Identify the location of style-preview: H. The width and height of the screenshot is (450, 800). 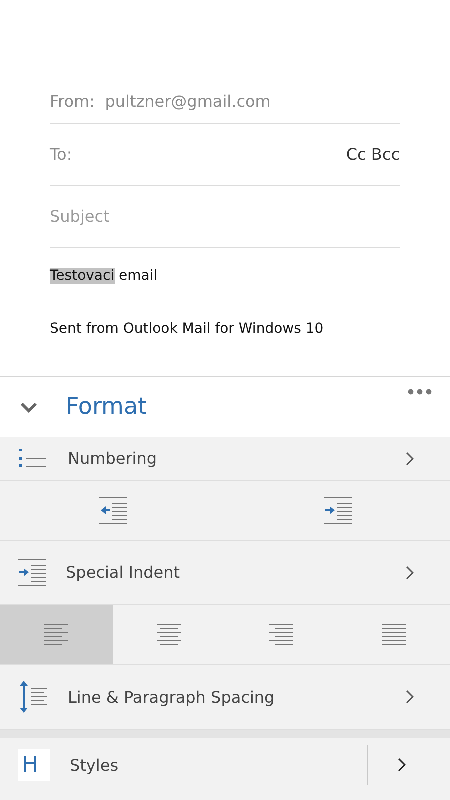
(34, 765).